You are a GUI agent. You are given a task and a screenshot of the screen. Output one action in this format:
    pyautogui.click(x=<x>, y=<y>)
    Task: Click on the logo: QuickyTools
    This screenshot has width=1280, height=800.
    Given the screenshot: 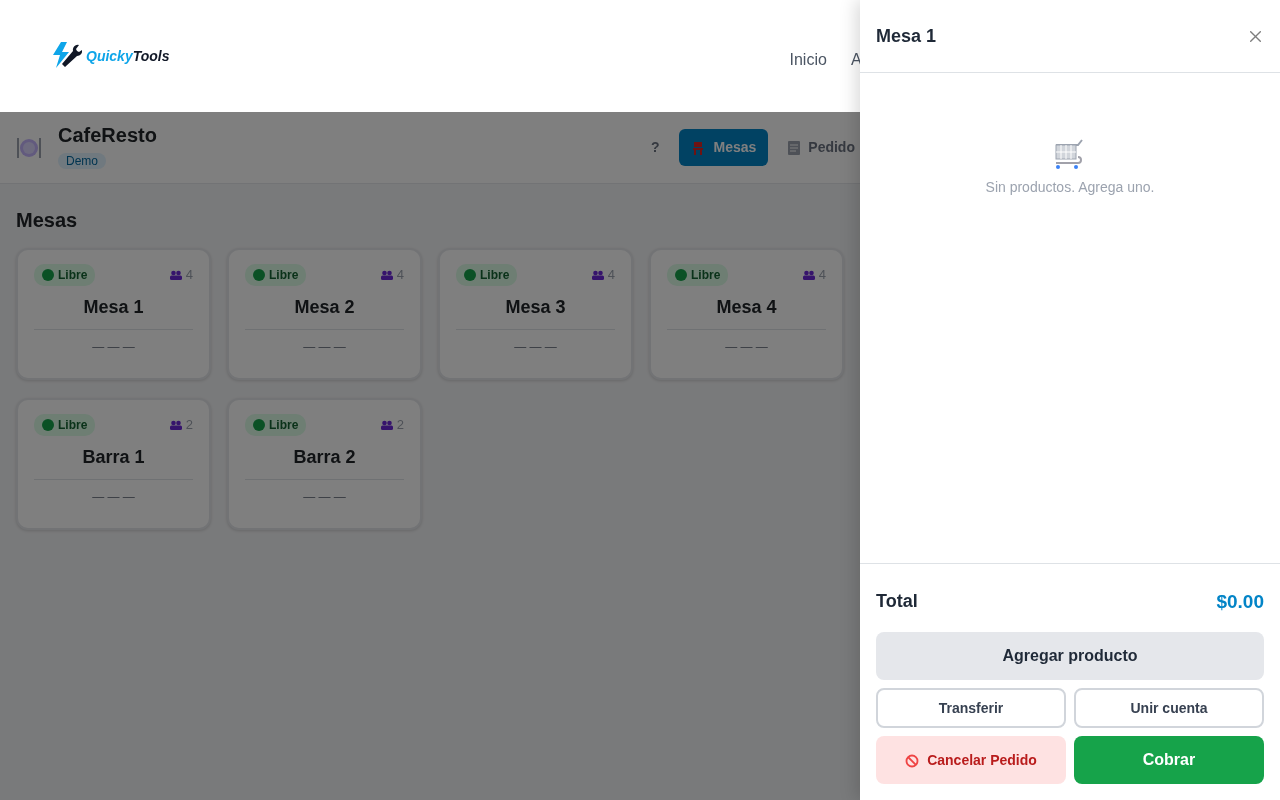 What is the action you would take?
    pyautogui.click(x=111, y=56)
    